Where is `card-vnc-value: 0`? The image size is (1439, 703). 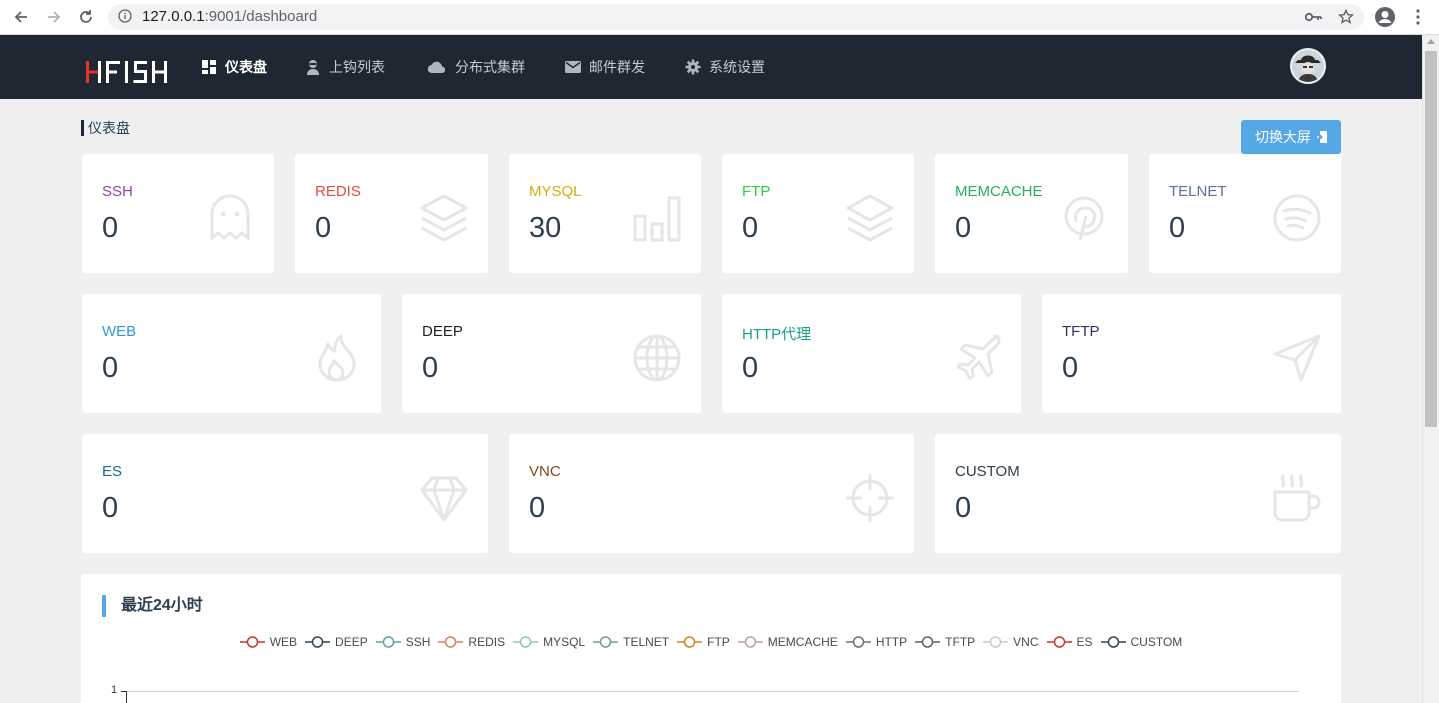
card-vnc-value: 0 is located at coordinates (537, 508).